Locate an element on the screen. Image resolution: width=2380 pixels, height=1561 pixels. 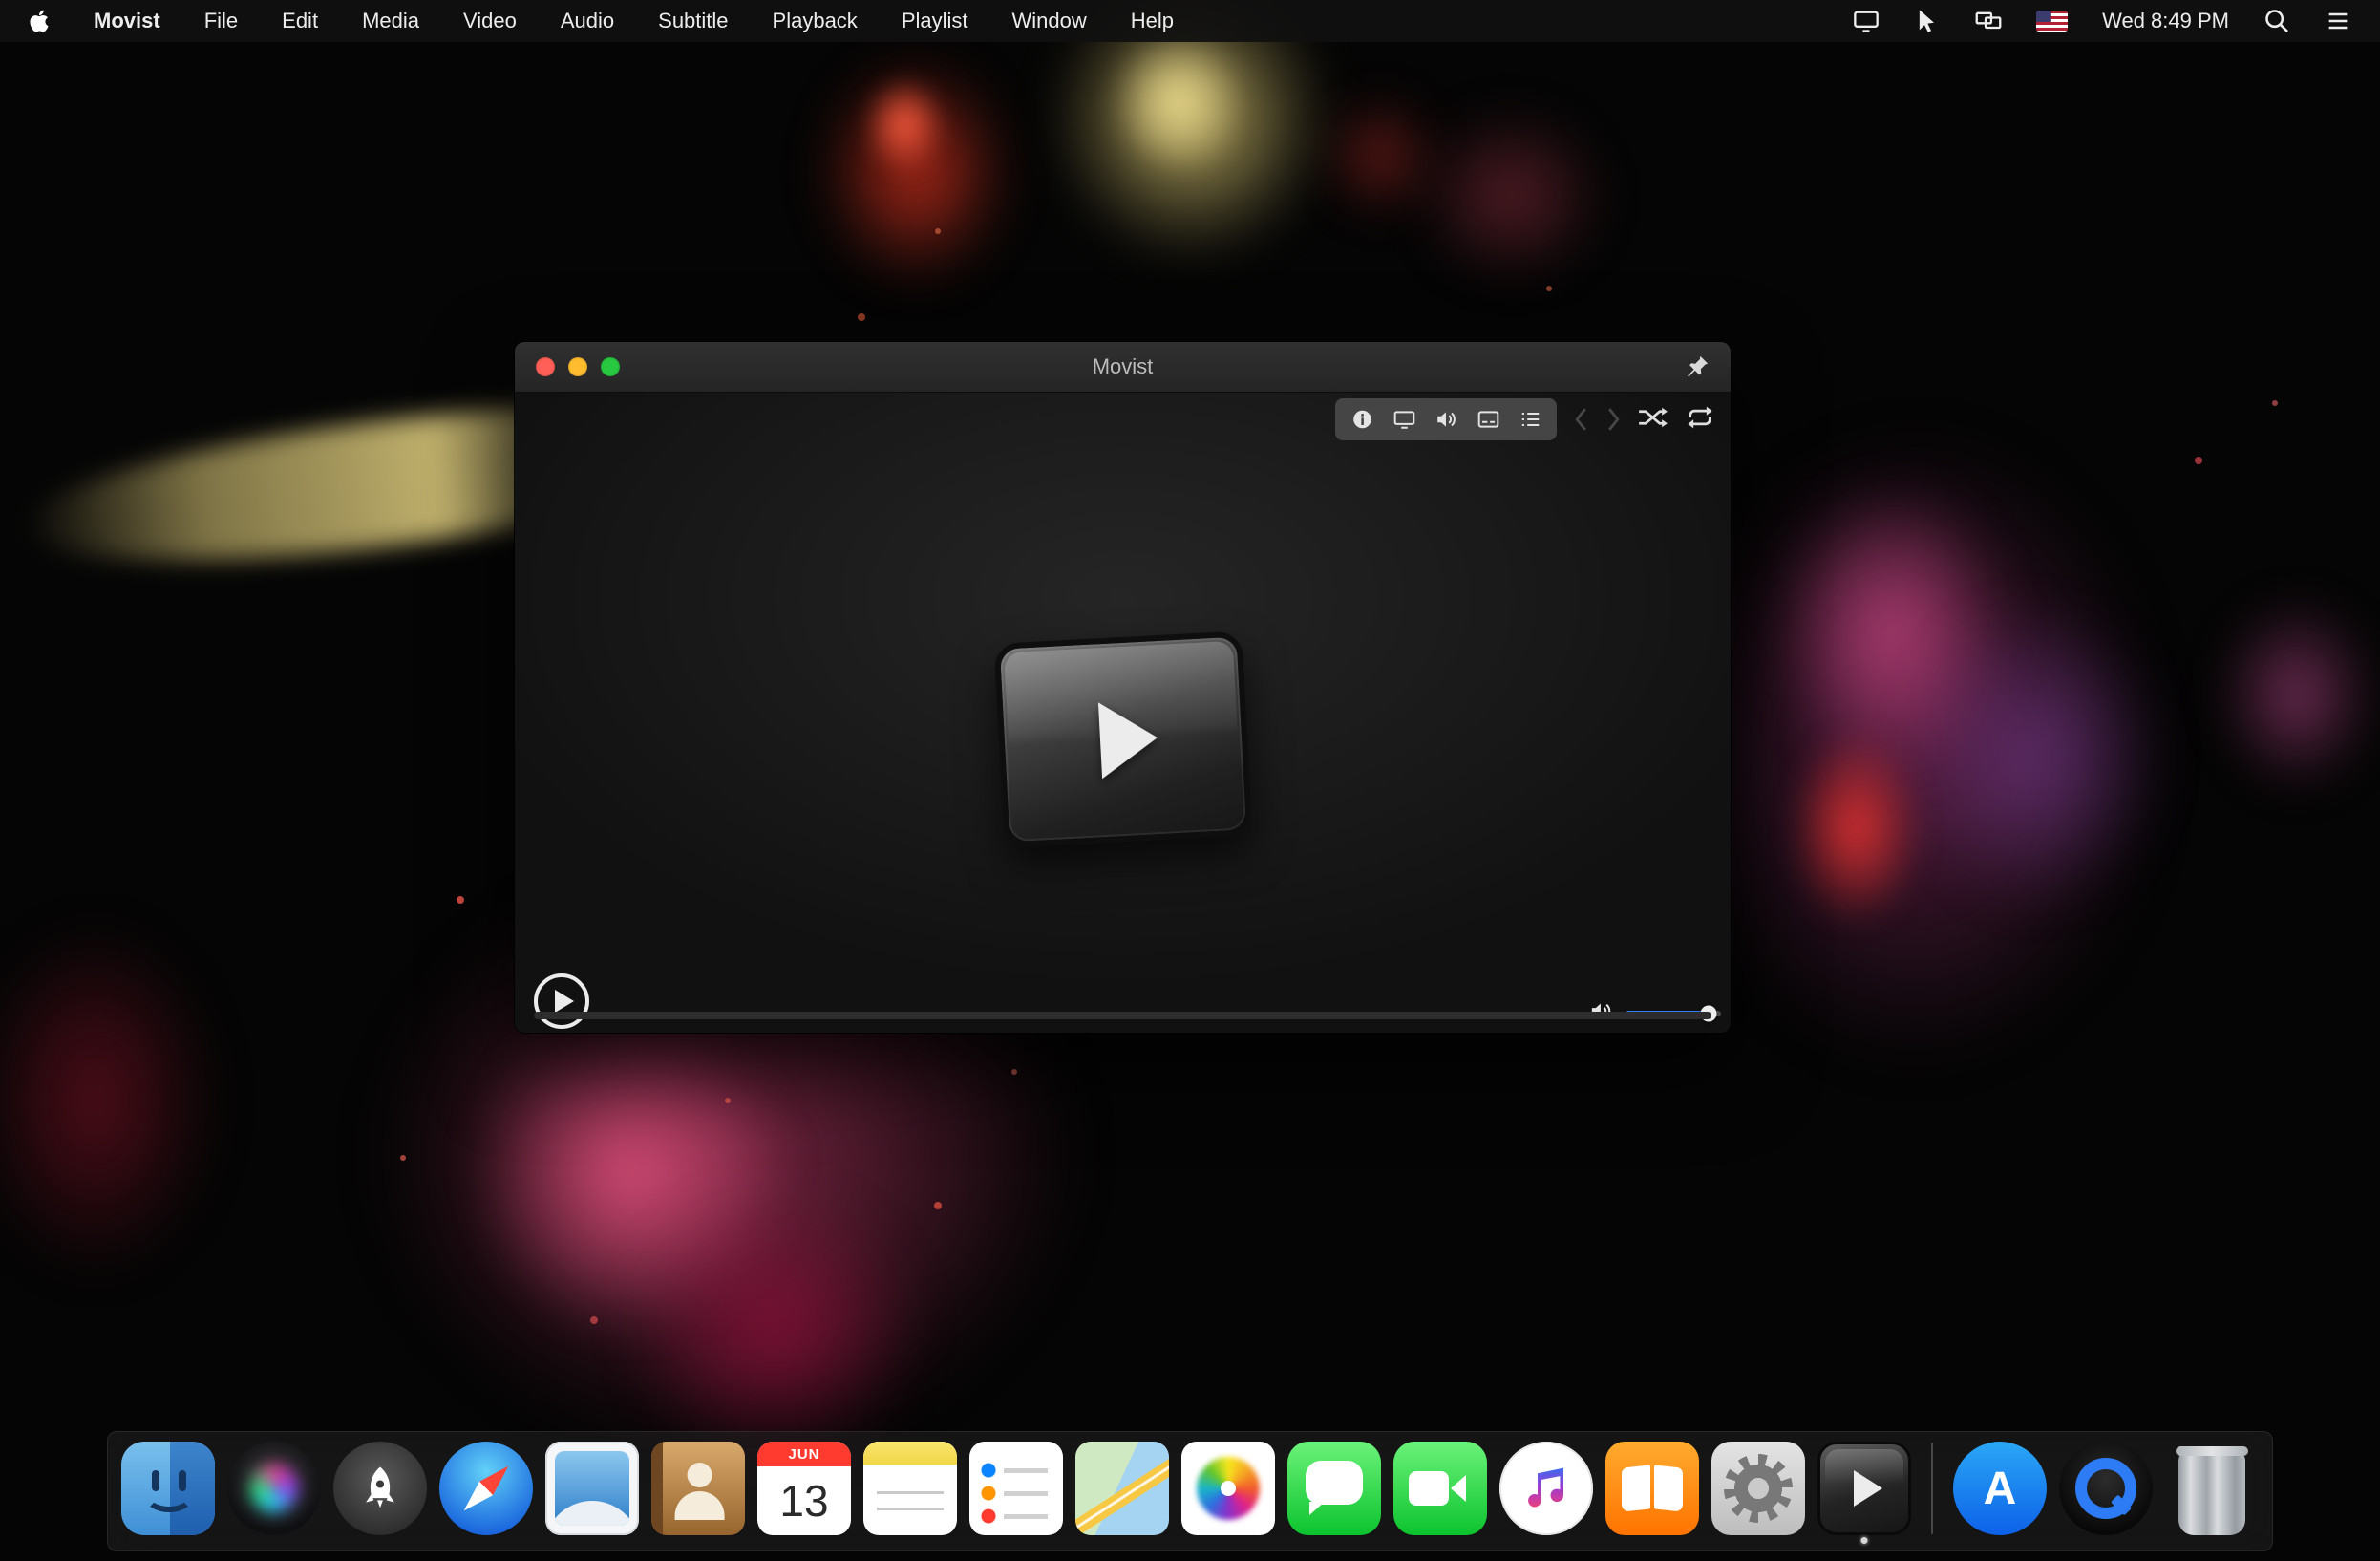
menu-playlist: Playlist is located at coordinates (935, 21).